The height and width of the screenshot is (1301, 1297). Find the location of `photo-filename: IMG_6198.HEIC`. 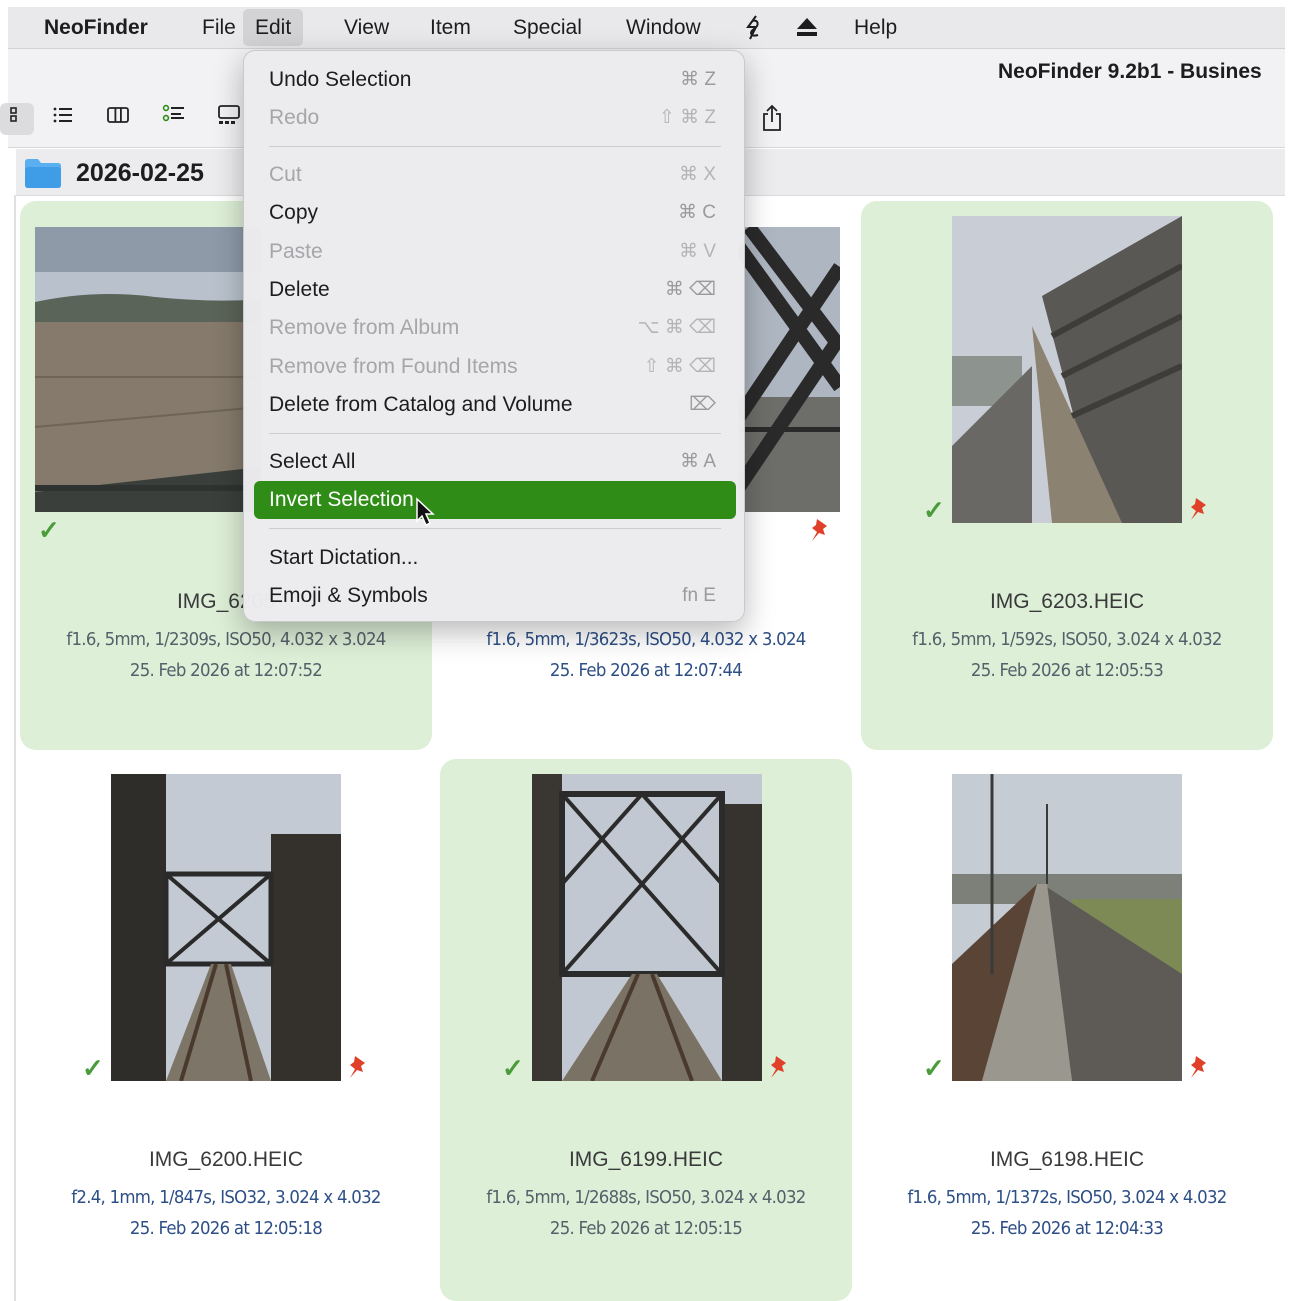

photo-filename: IMG_6198.HEIC is located at coordinates (1067, 1159).